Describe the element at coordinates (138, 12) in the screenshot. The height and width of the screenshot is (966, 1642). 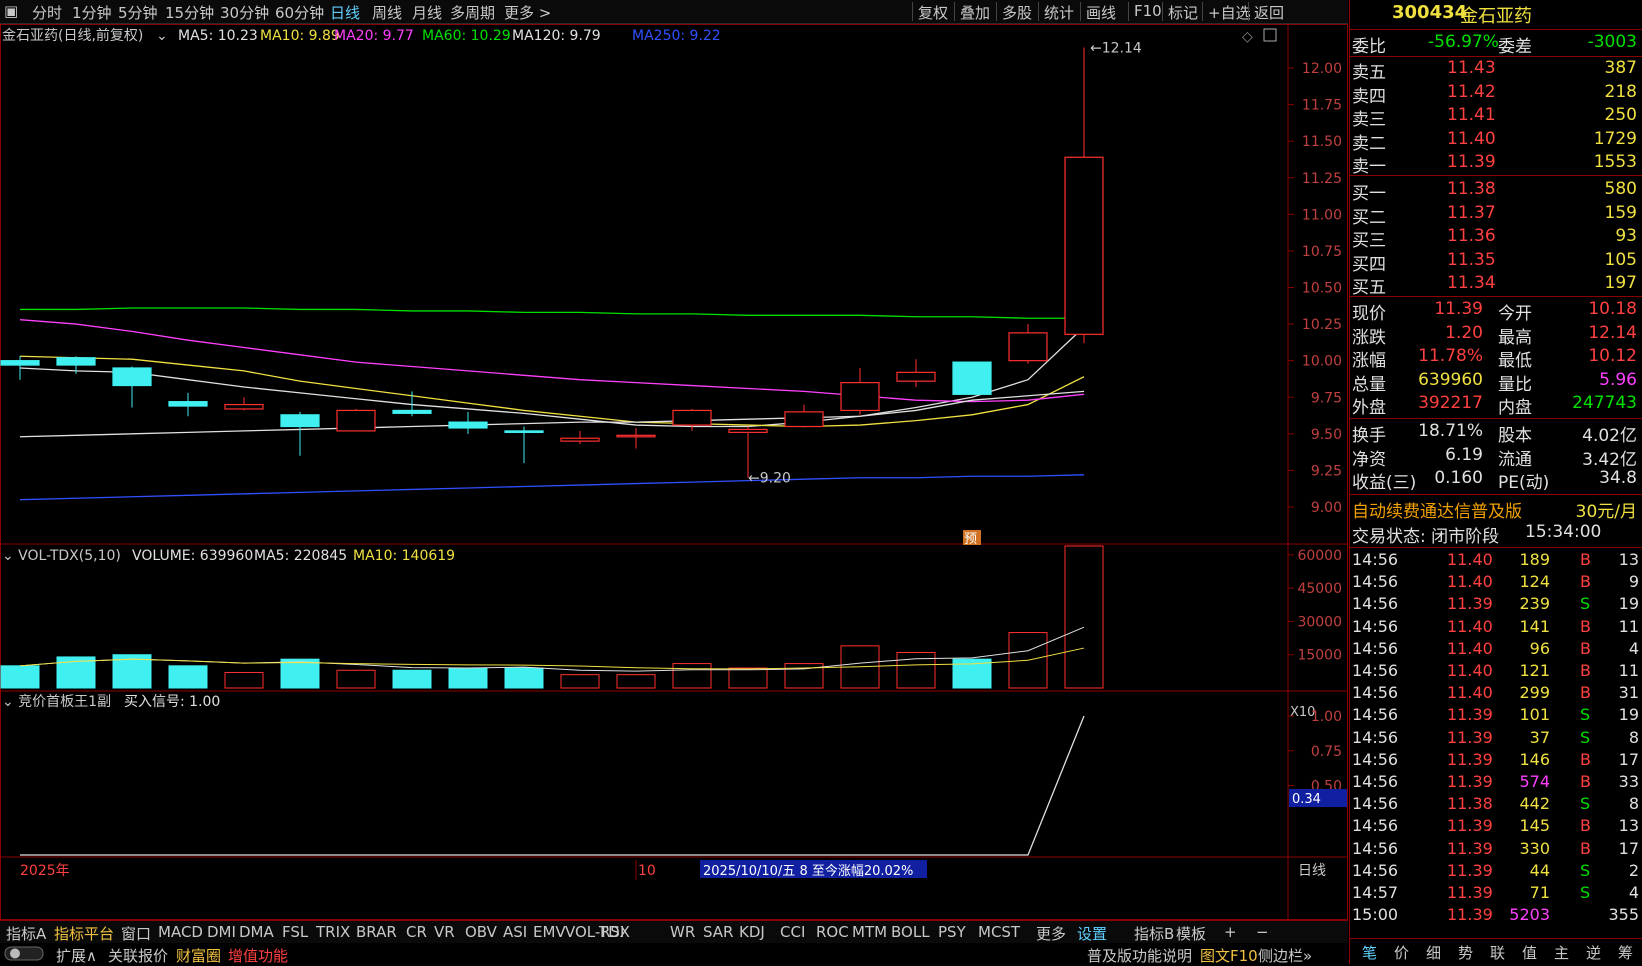
I see `period-tab-2: 5分钟` at that location.